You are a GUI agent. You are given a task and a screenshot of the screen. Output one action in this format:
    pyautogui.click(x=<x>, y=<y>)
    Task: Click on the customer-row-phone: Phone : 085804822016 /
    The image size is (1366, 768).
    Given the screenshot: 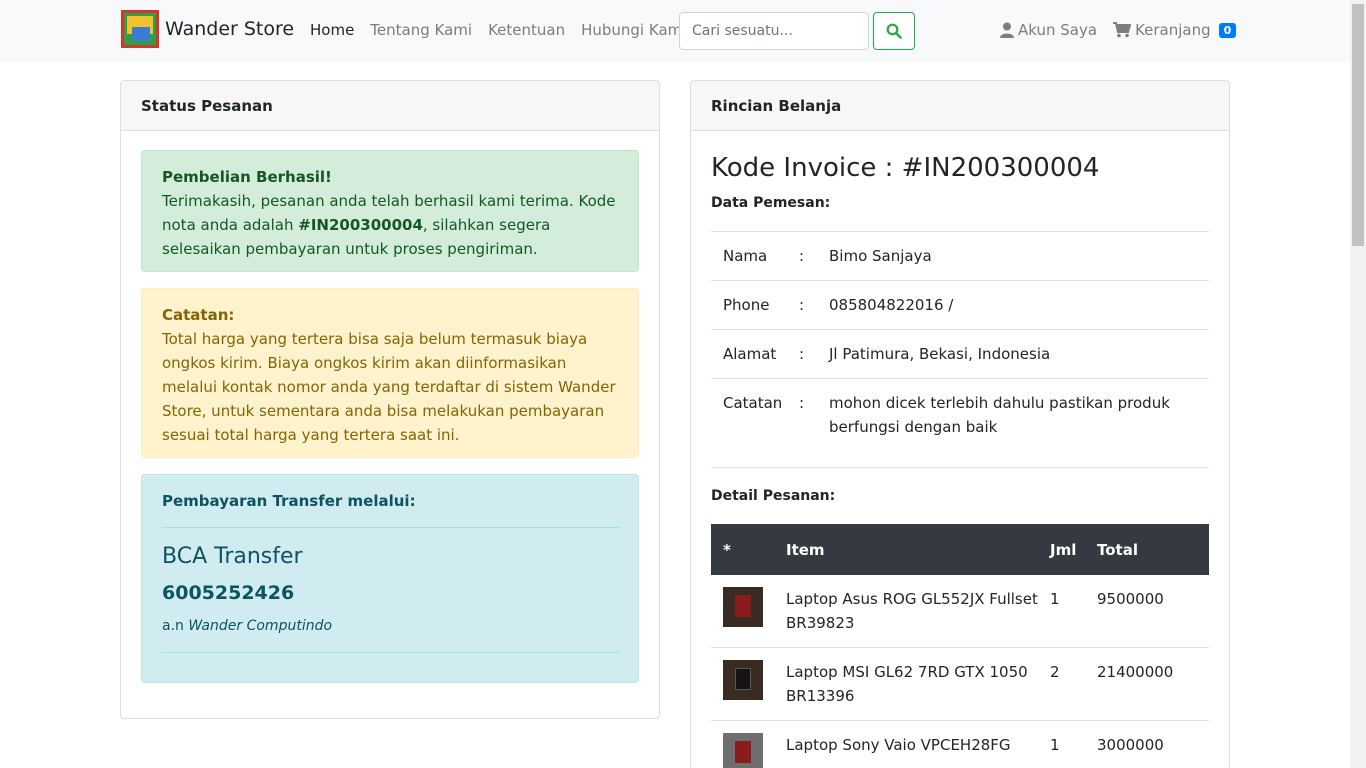 What is the action you would take?
    pyautogui.click(x=960, y=304)
    